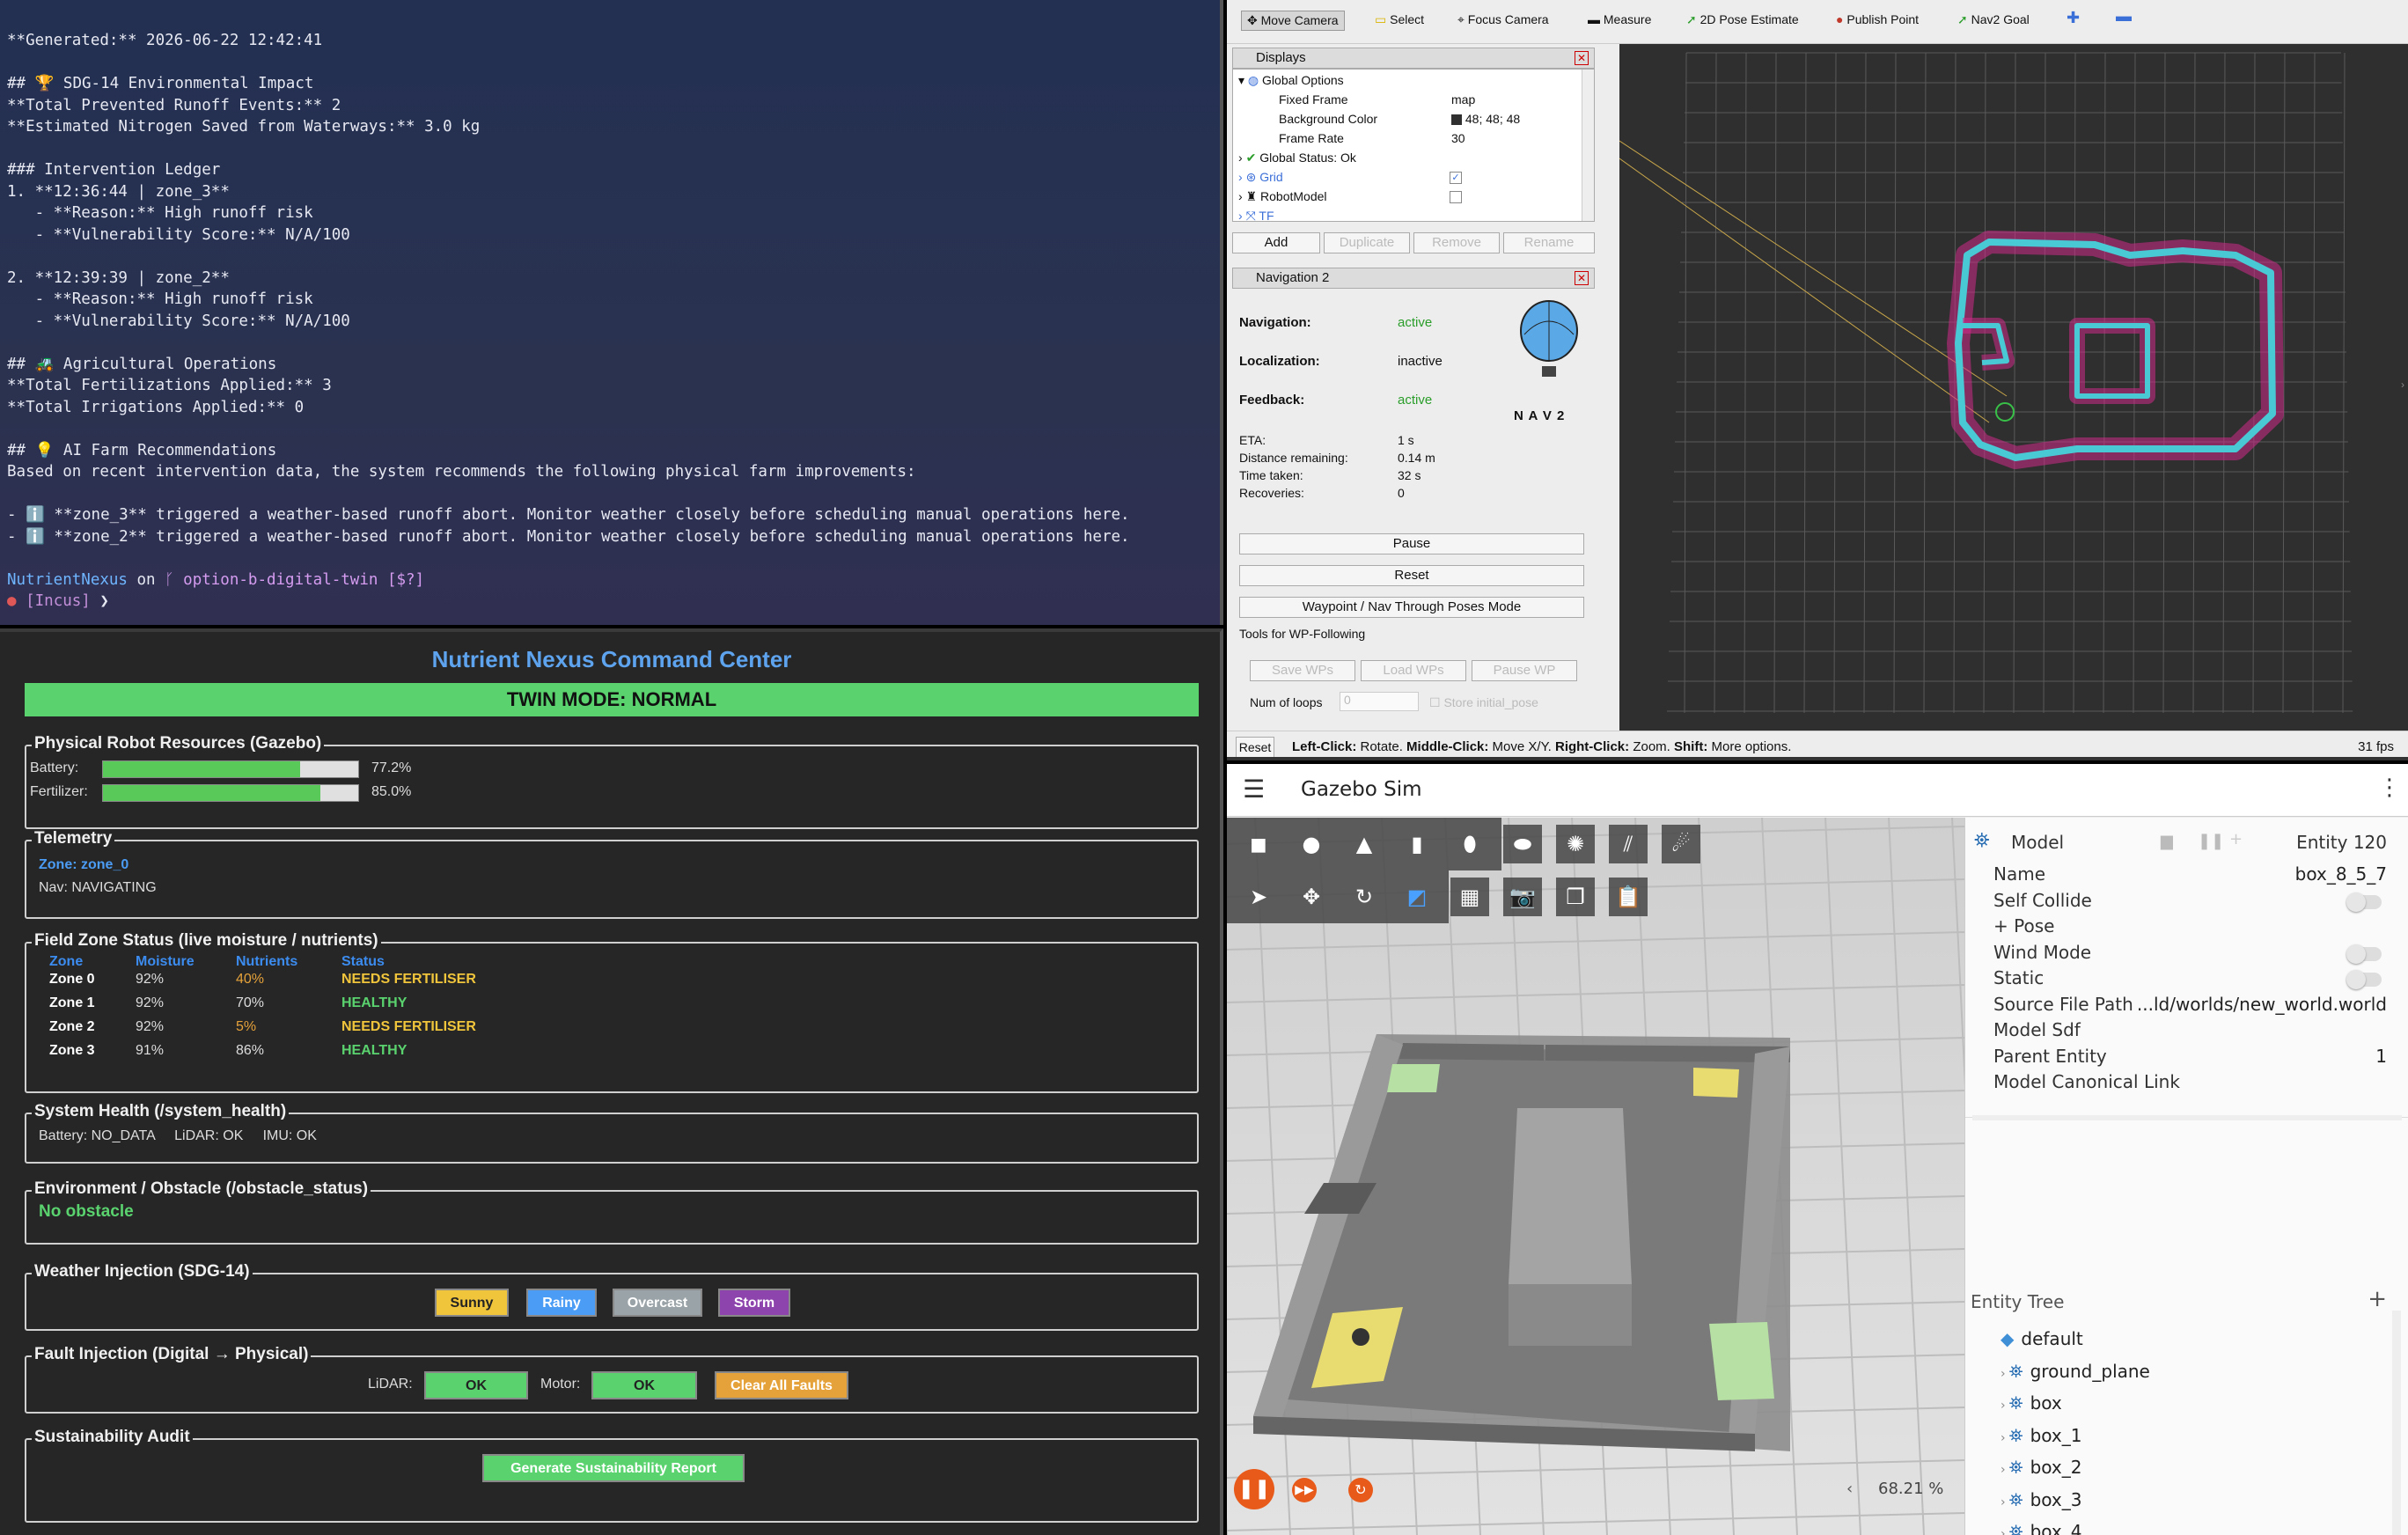 This screenshot has width=2408, height=1535. What do you see at coordinates (1379, 701) in the screenshot?
I see `num-loops-input: 0` at bounding box center [1379, 701].